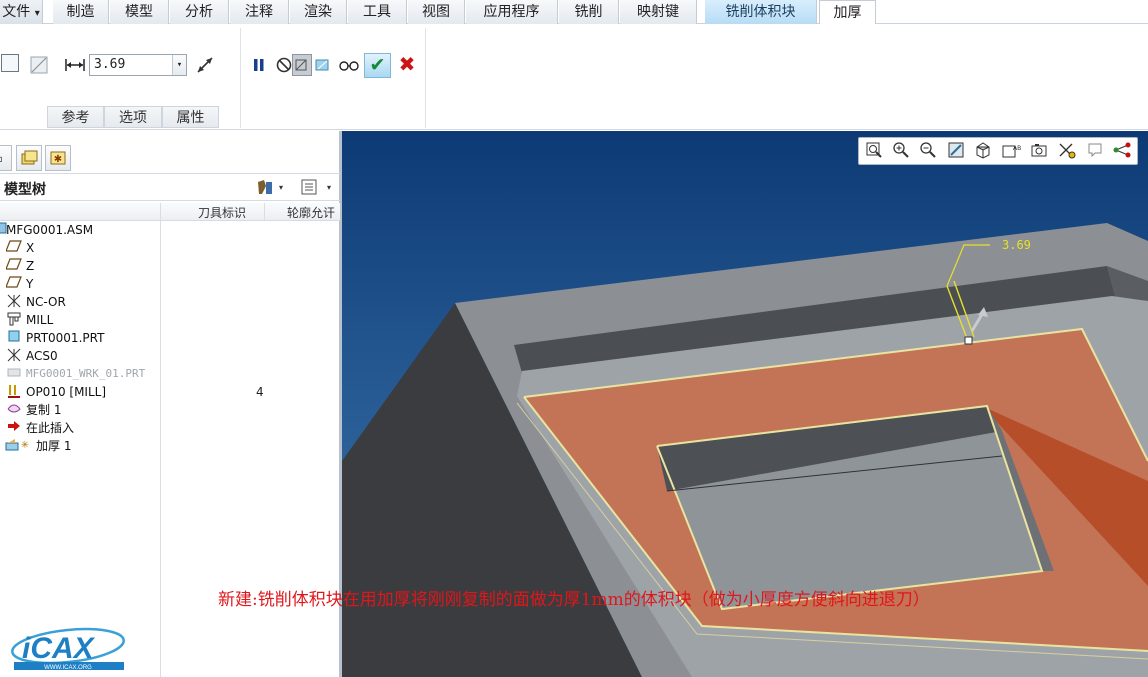 This screenshot has width=1148, height=677. I want to click on model-tree-header: 模型树 ▾ ▾, so click(170, 187).